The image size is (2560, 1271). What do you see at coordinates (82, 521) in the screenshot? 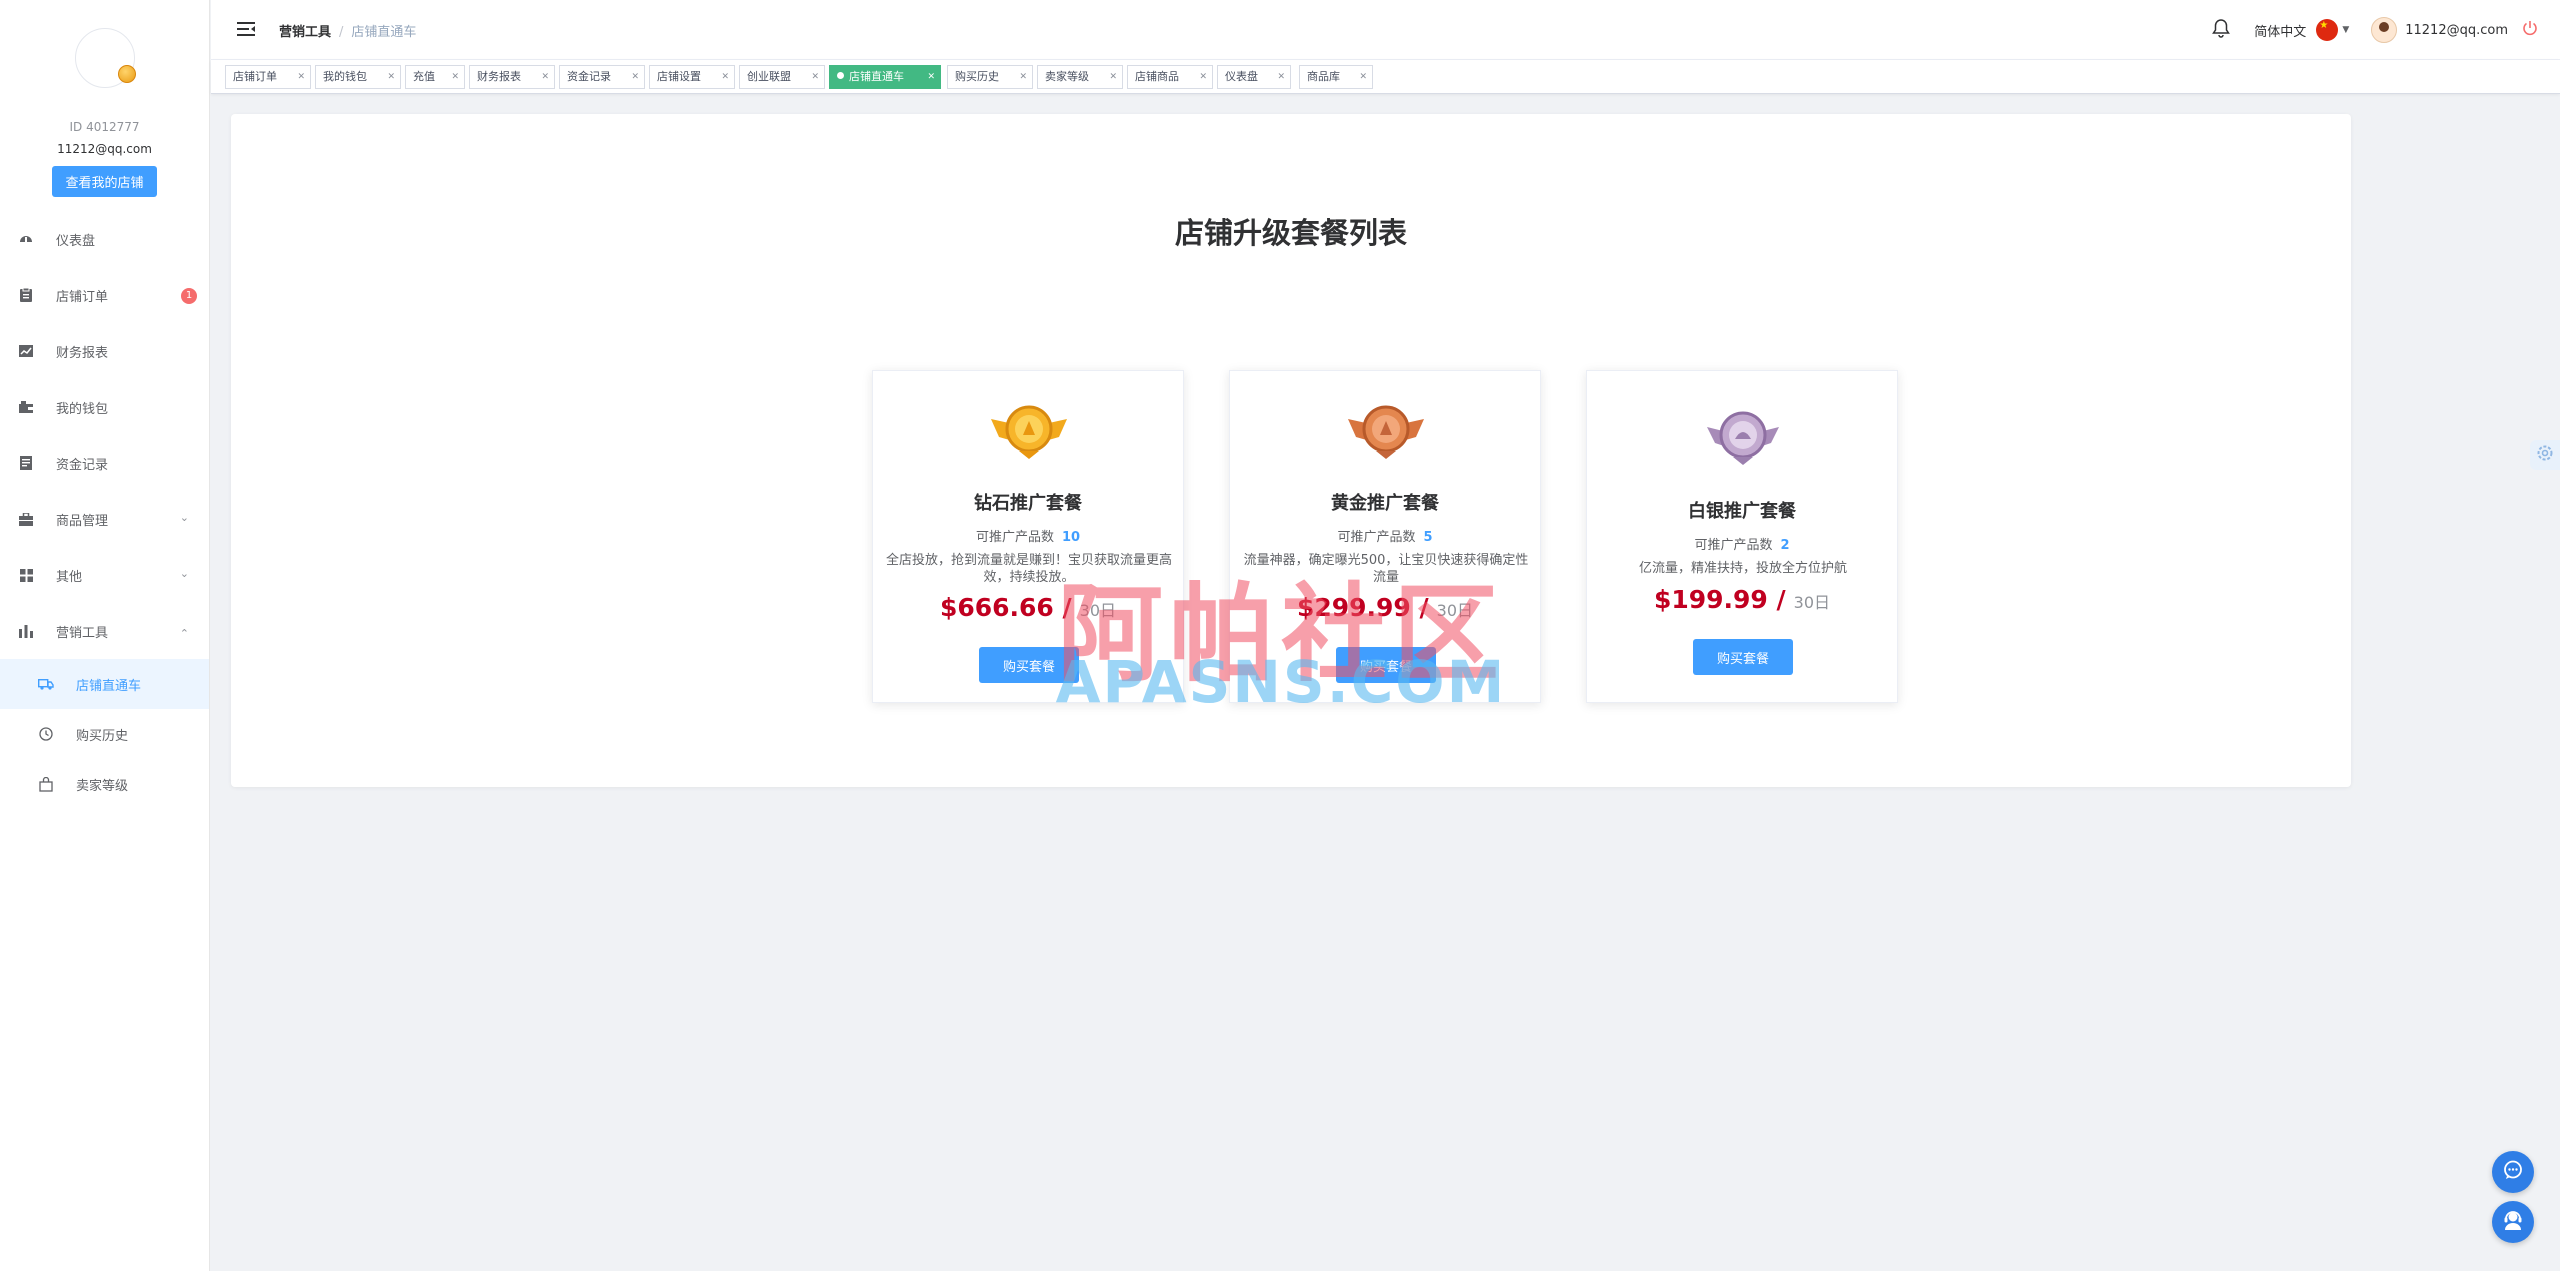
I see `sidebar-item-label: 商品管理` at bounding box center [82, 521].